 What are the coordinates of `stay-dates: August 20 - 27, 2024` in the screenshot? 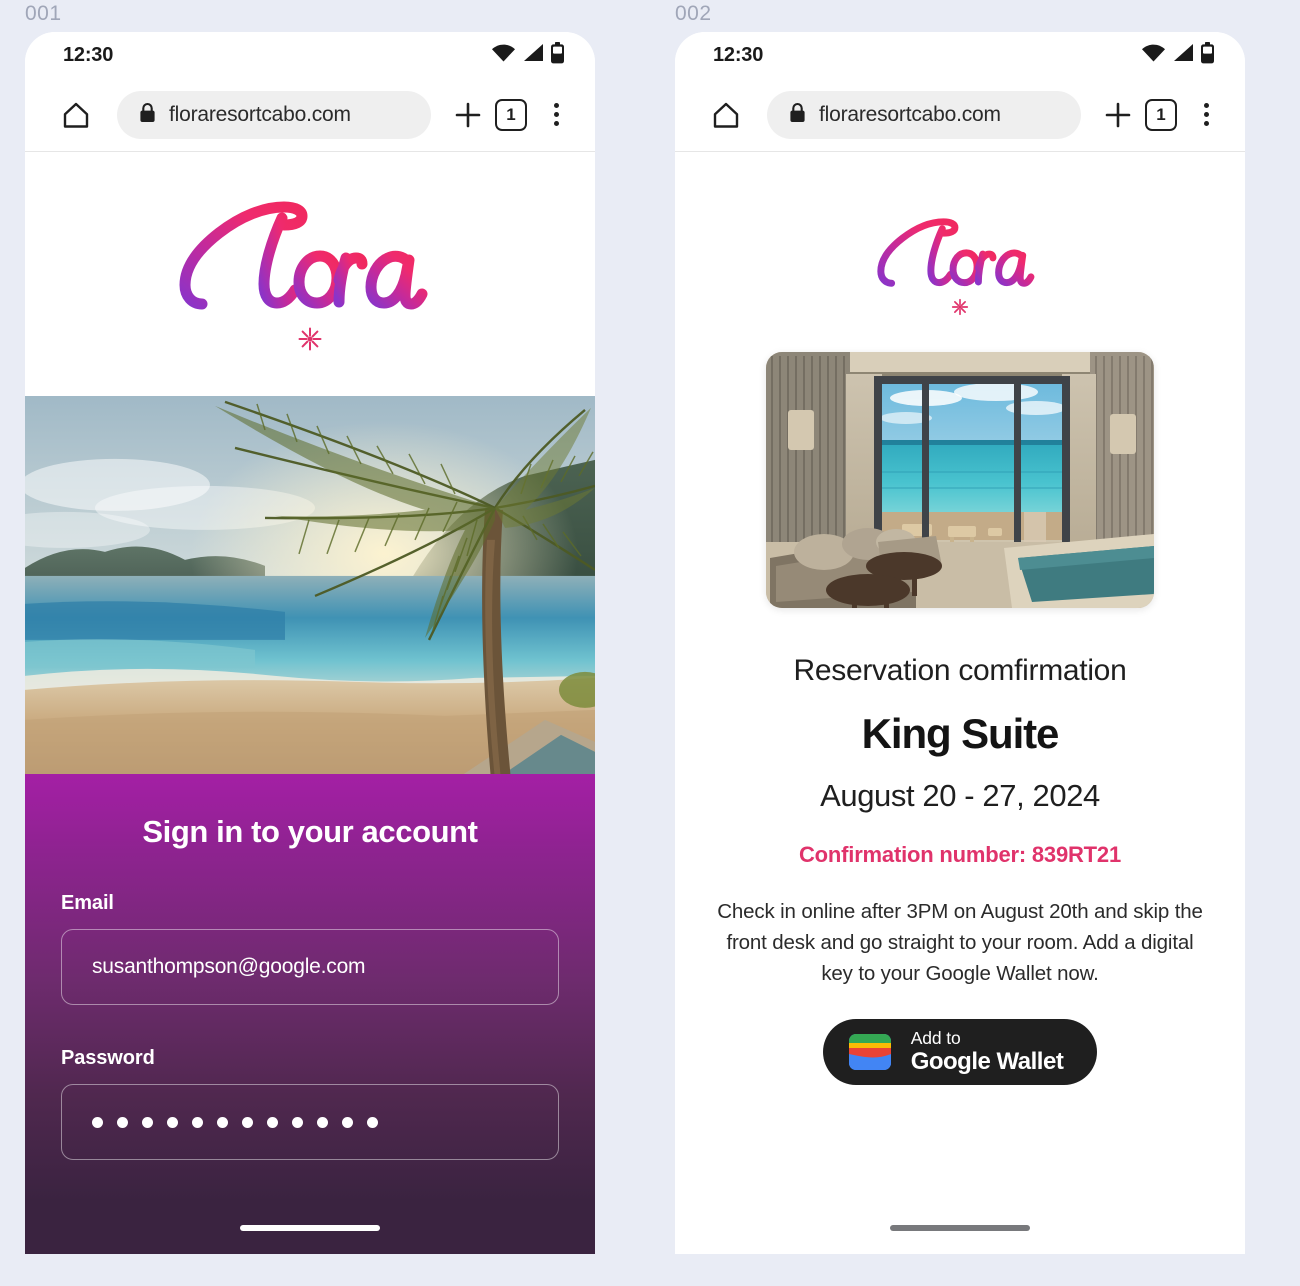 It's located at (960, 795).